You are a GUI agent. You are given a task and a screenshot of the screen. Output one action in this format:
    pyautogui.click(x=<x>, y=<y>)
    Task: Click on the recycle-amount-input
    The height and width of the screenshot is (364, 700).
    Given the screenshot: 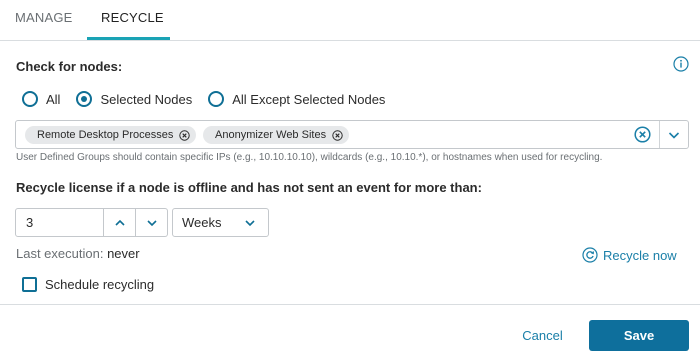 What is the action you would take?
    pyautogui.click(x=59, y=222)
    